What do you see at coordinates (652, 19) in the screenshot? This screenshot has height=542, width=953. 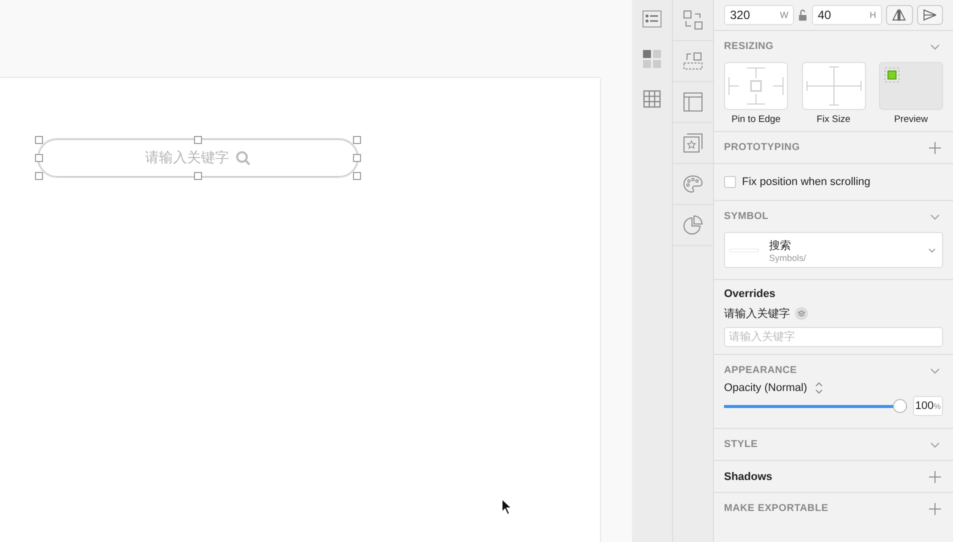 I see `list-icon` at bounding box center [652, 19].